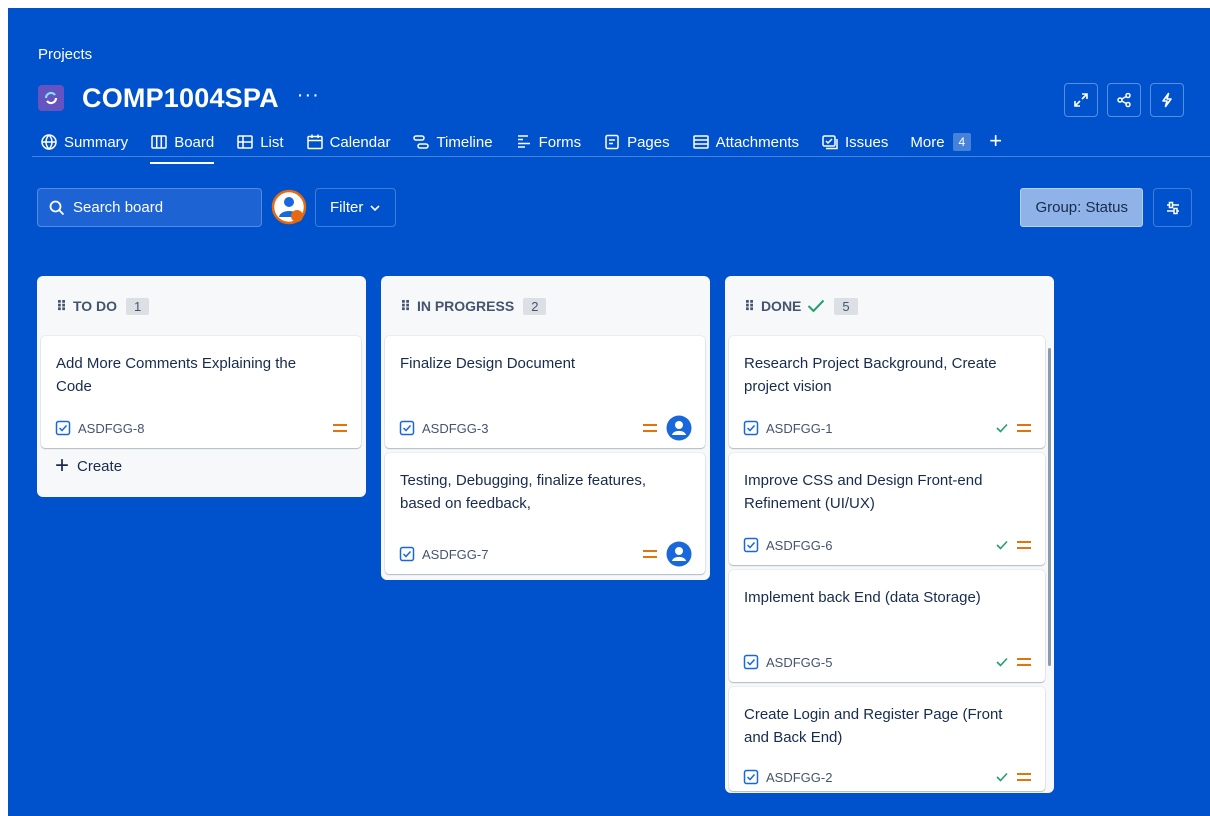 This screenshot has width=1210, height=816. I want to click on tab-label: Timeline, so click(464, 142).